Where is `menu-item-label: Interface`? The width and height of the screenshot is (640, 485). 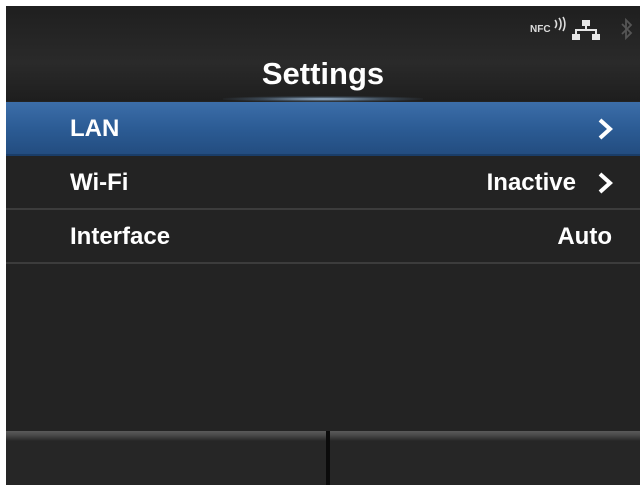
menu-item-label: Interface is located at coordinates (120, 236).